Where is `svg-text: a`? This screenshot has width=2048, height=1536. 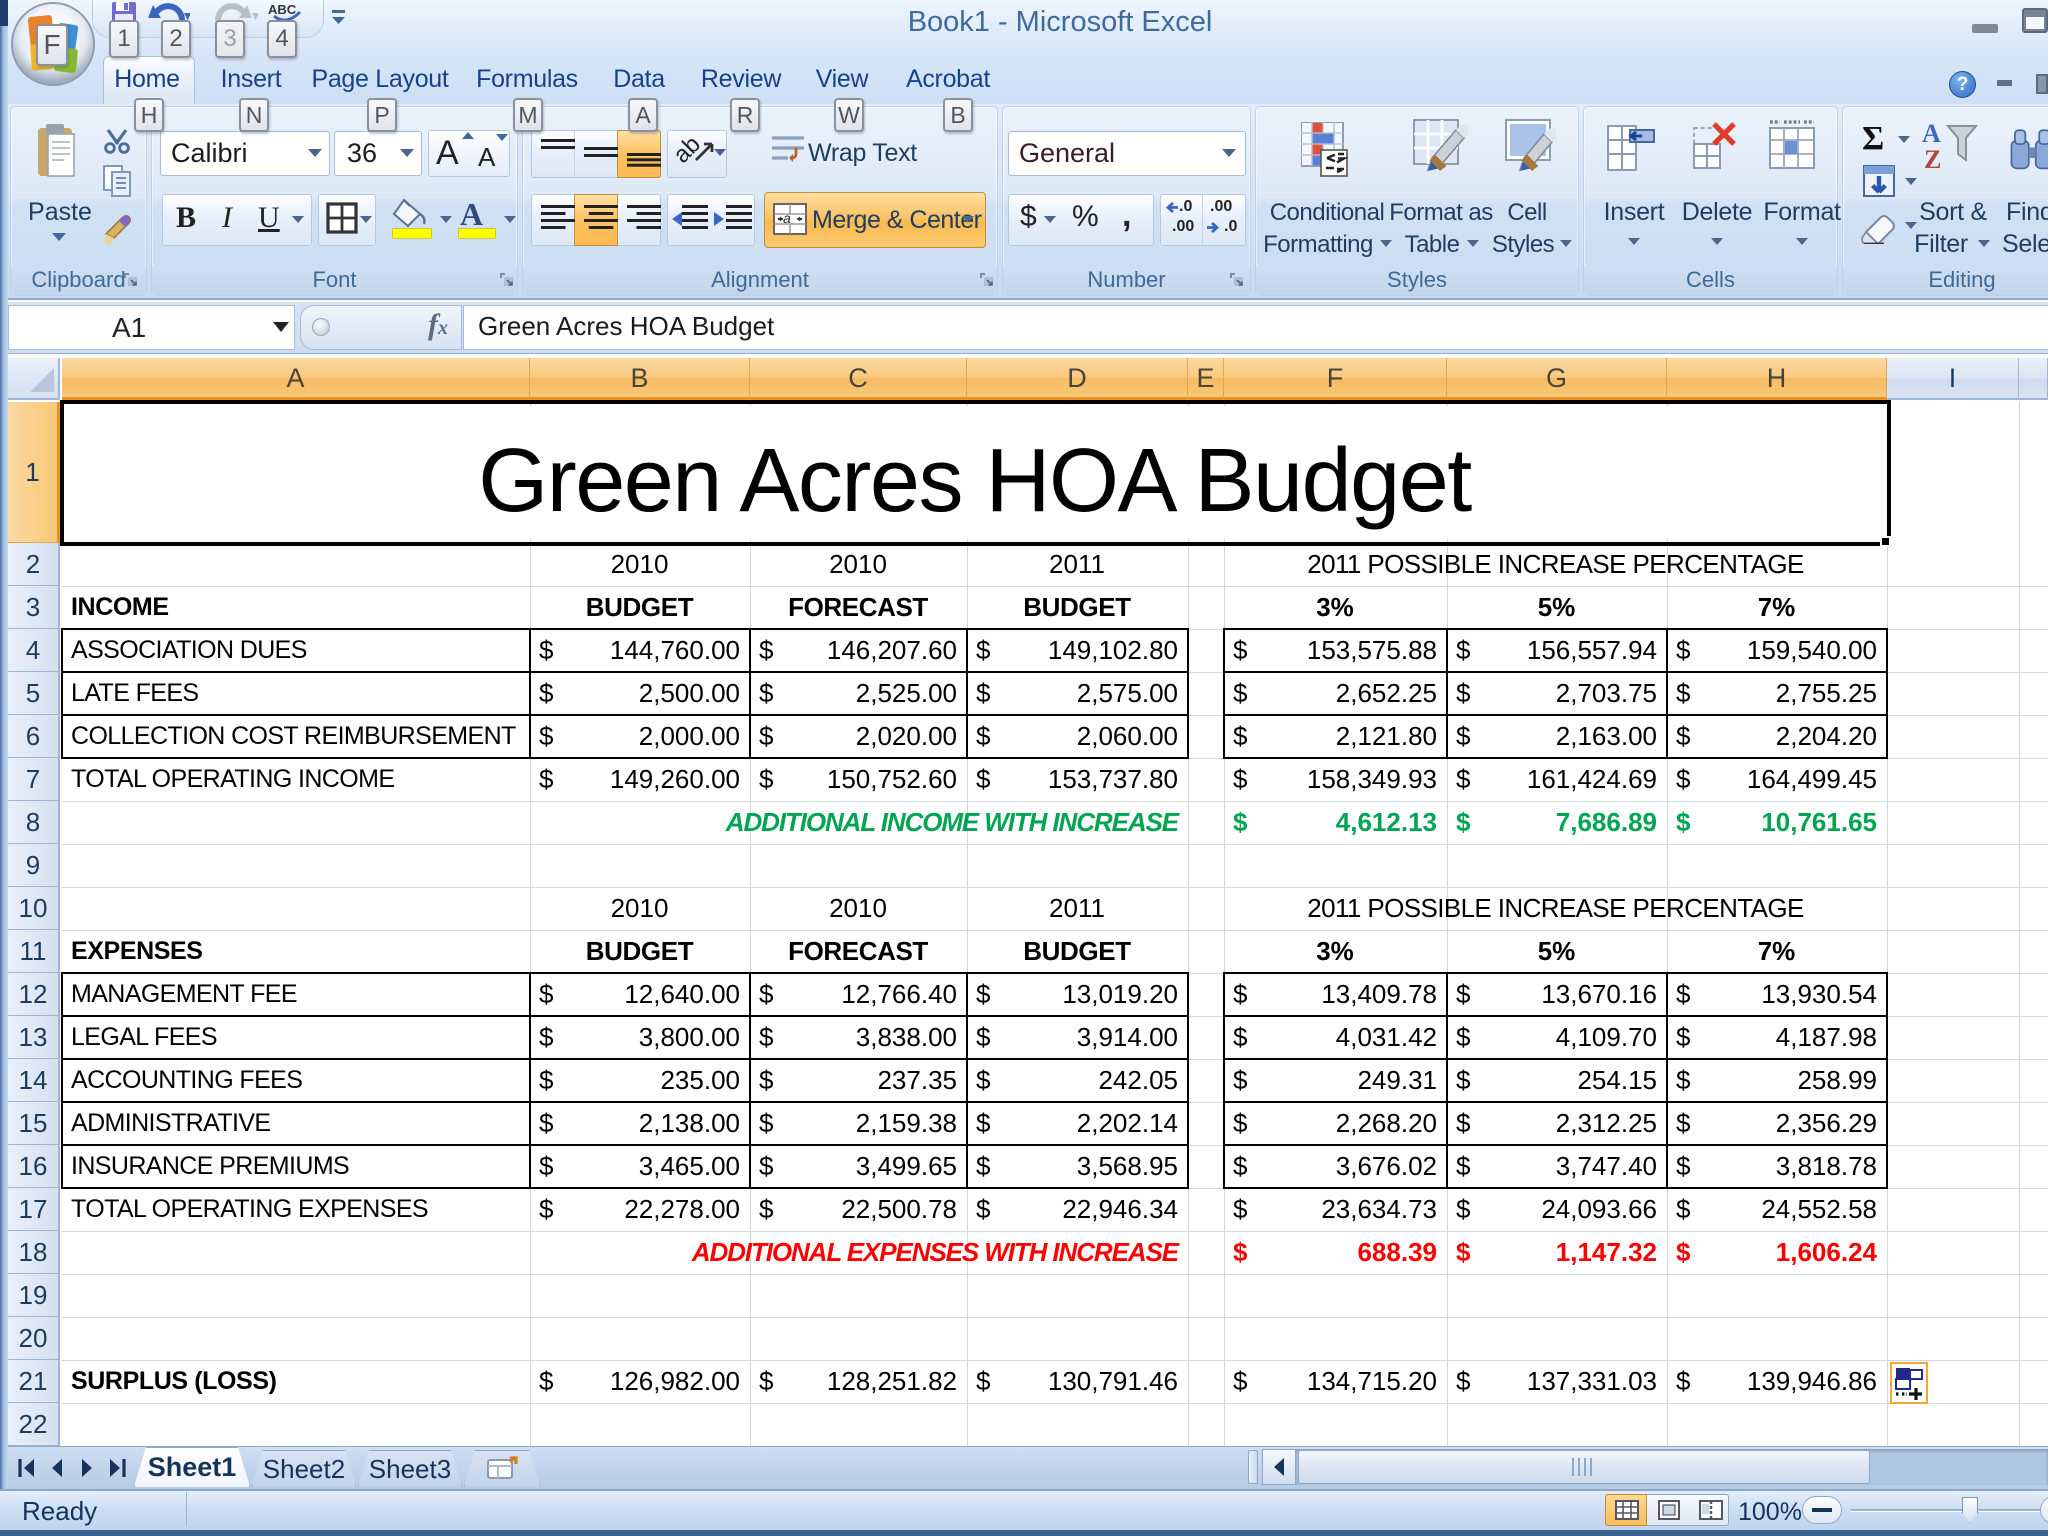
svg-text: a is located at coordinates (787, 218).